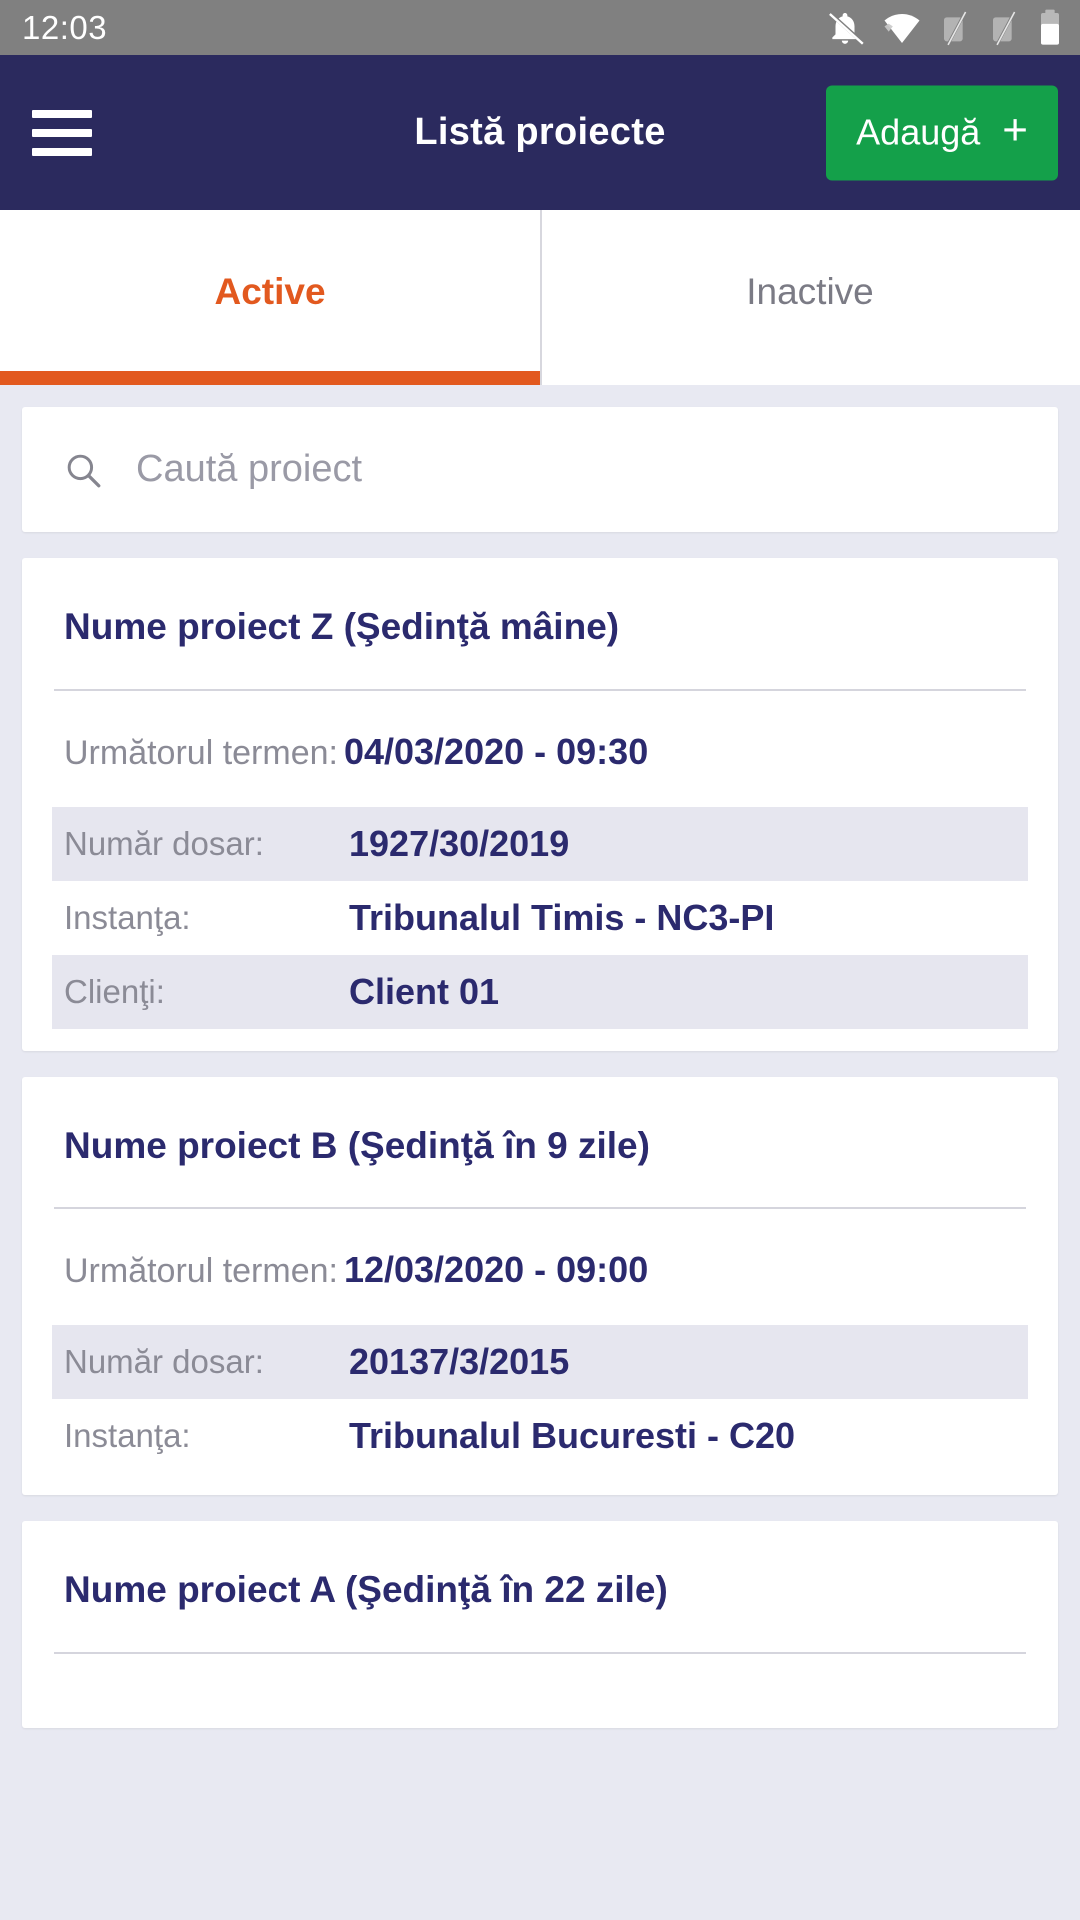 The height and width of the screenshot is (1920, 1080). I want to click on status-icons, so click(944, 28).